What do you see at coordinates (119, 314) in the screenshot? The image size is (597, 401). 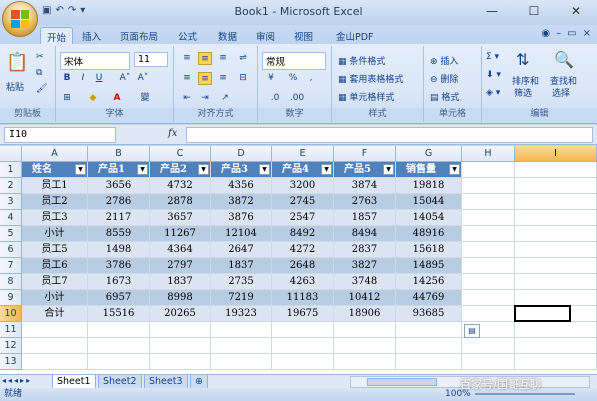 I see `cell-B10: 15516` at bounding box center [119, 314].